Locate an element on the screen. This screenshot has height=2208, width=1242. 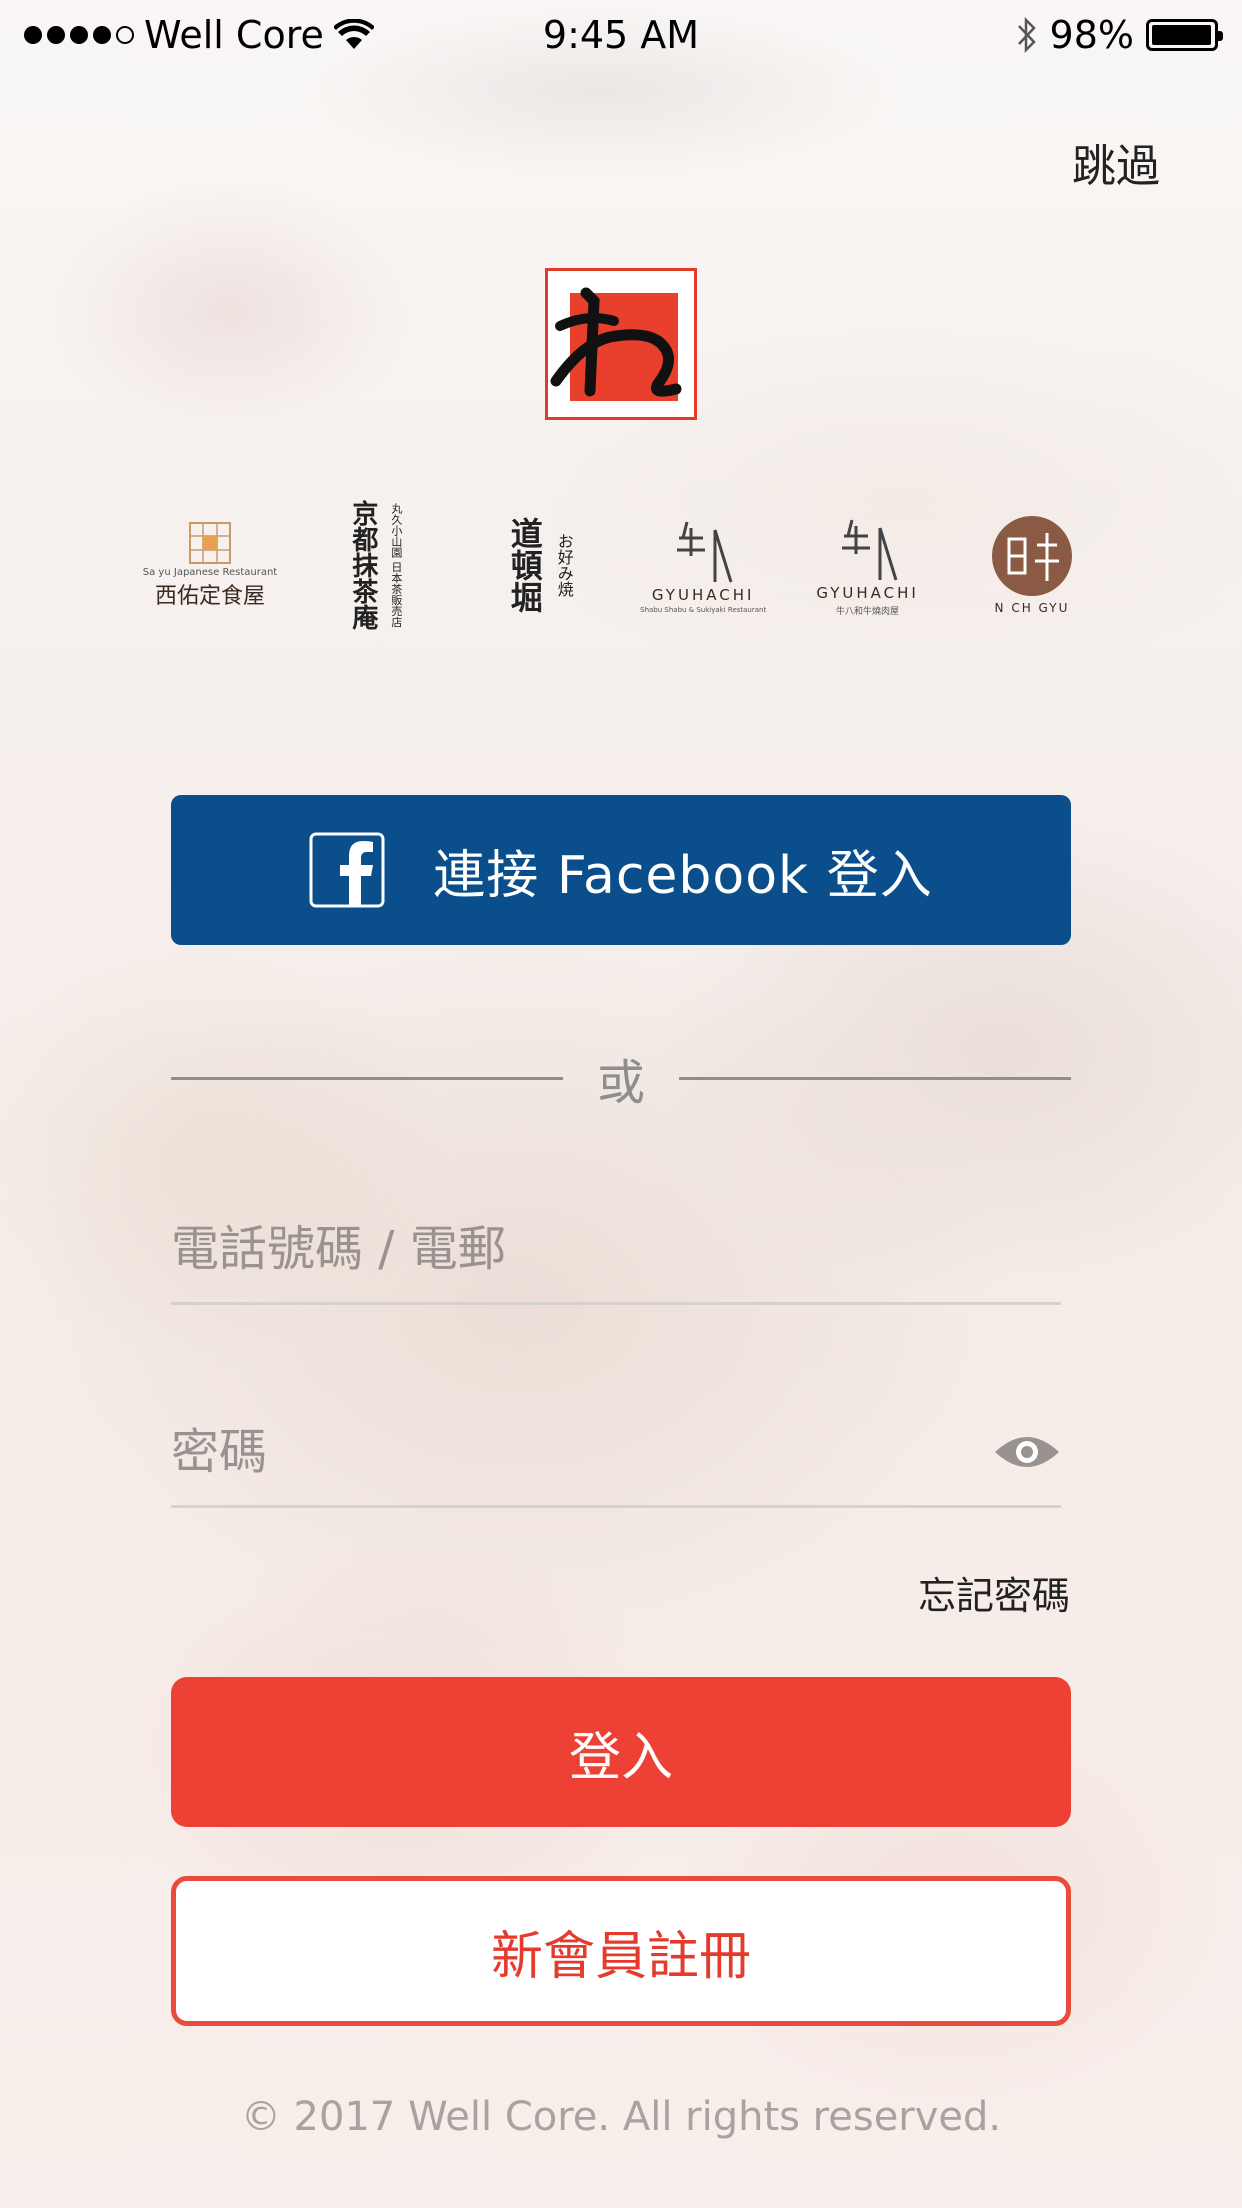
battery-fill is located at coordinates (1181, 35).